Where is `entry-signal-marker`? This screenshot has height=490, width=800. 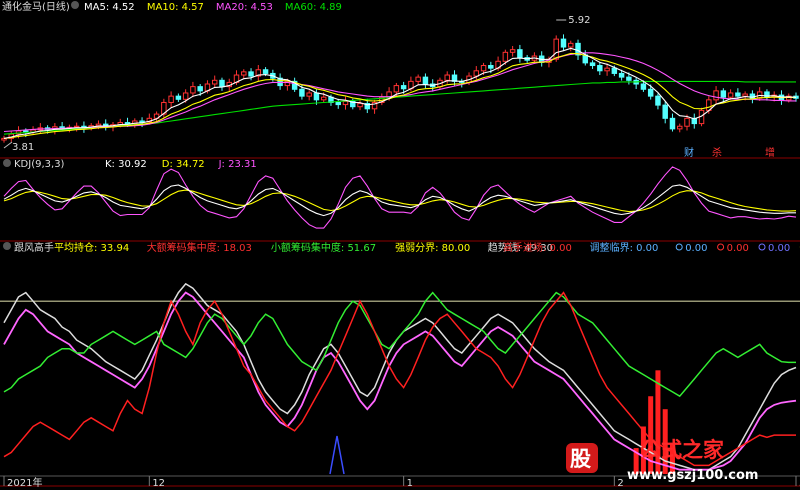 entry-signal-marker is located at coordinates (337, 455).